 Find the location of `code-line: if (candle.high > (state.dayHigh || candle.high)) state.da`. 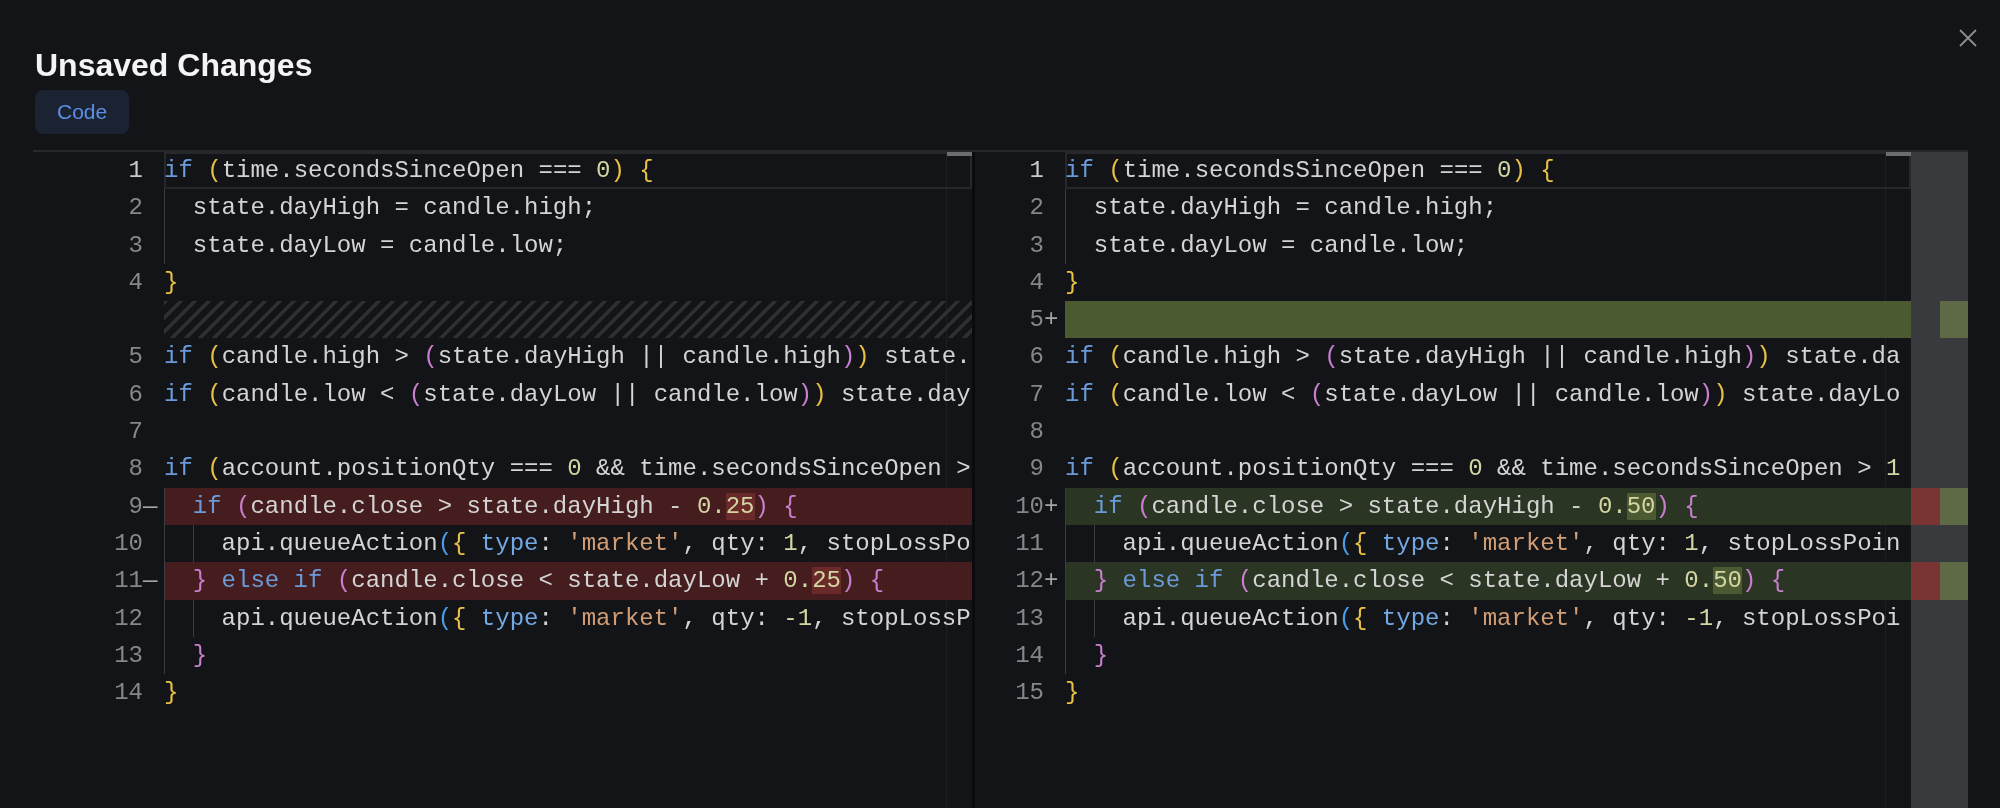

code-line: if (candle.high > (state.dayHigh || candle.high)) state.da is located at coordinates (1483, 357).